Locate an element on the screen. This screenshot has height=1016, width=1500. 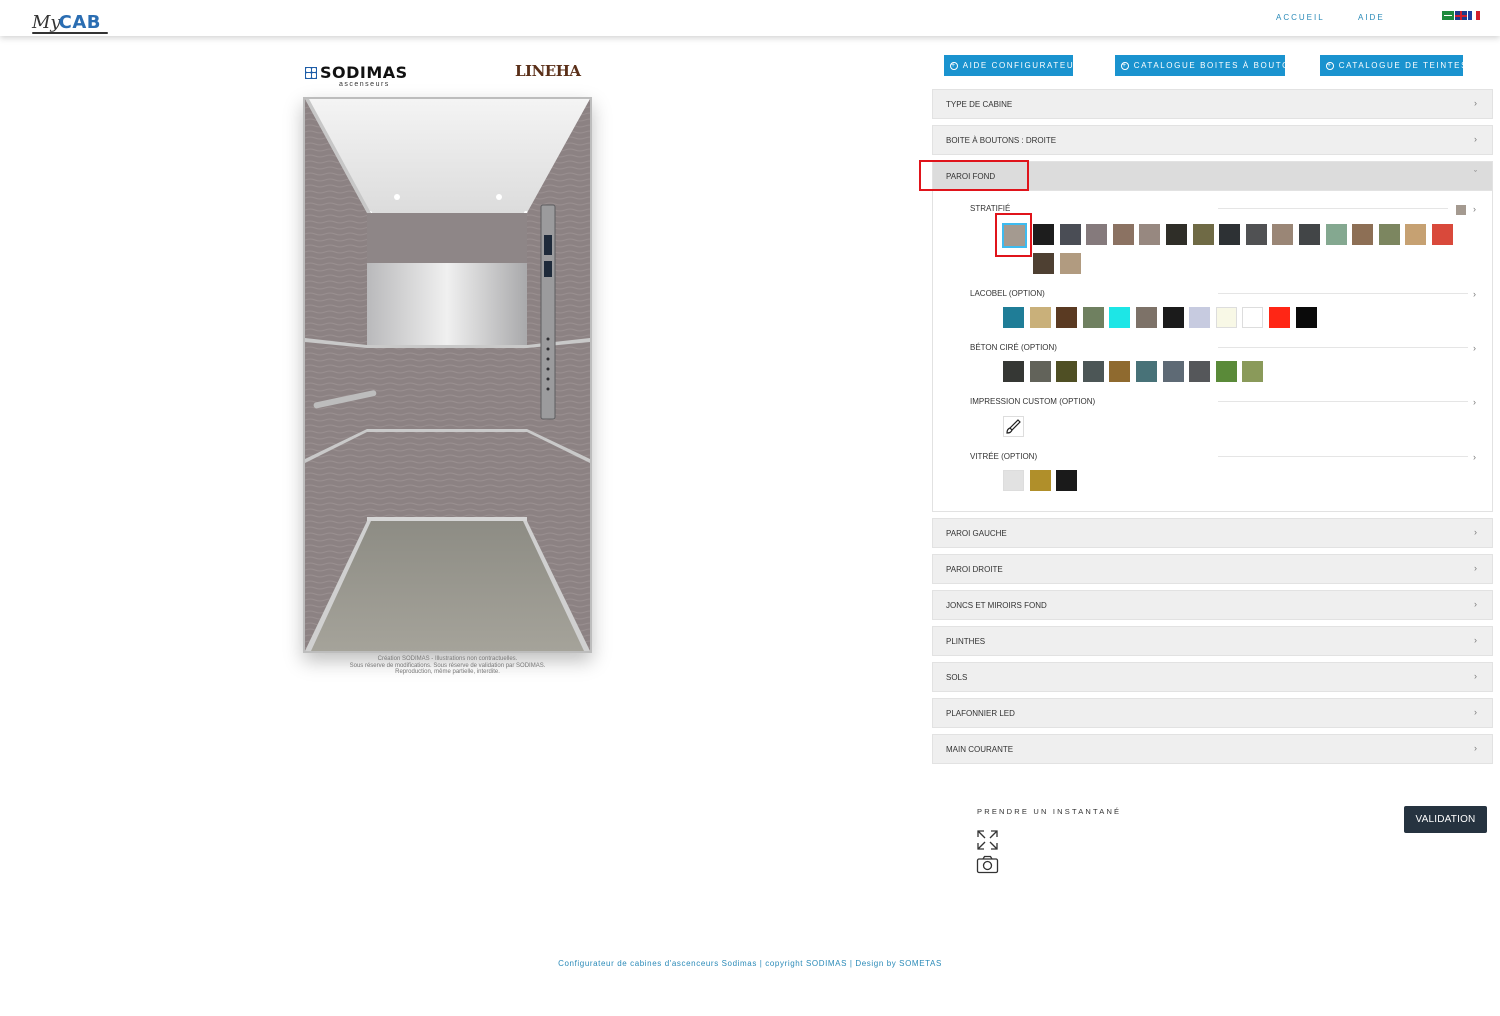
accordion-plinthes: PLINTHES › is located at coordinates (1212, 641).